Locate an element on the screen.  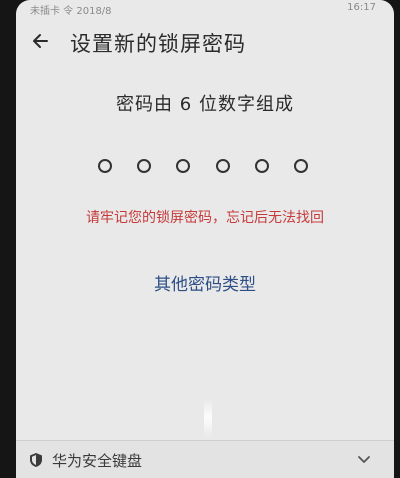
status-left-text: 未插卡 令 2018/8 is located at coordinates (71, 11).